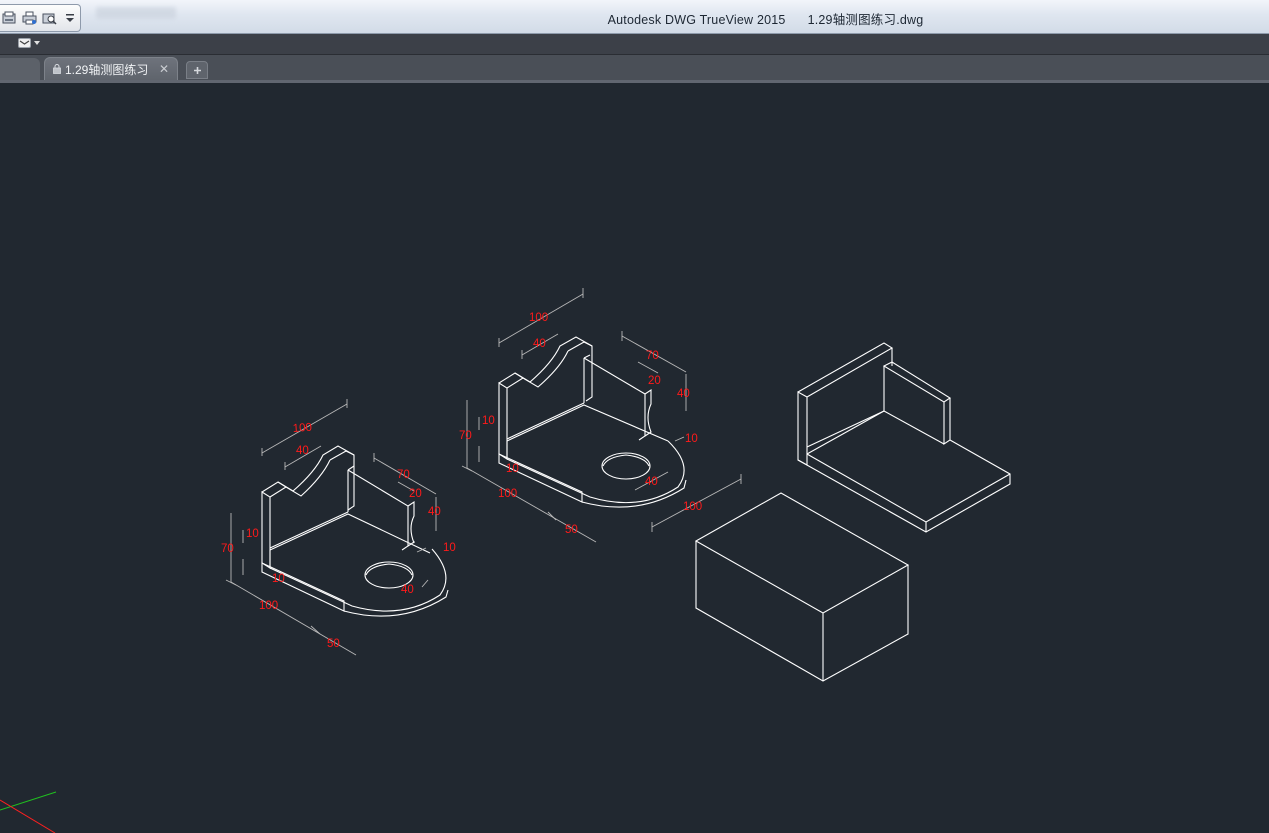  Describe the element at coordinates (164, 69) in the screenshot. I see `close-icon: ✕` at that location.